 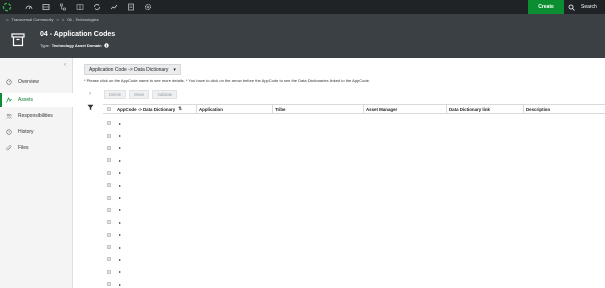 I want to click on info-icon, so click(x=106, y=45).